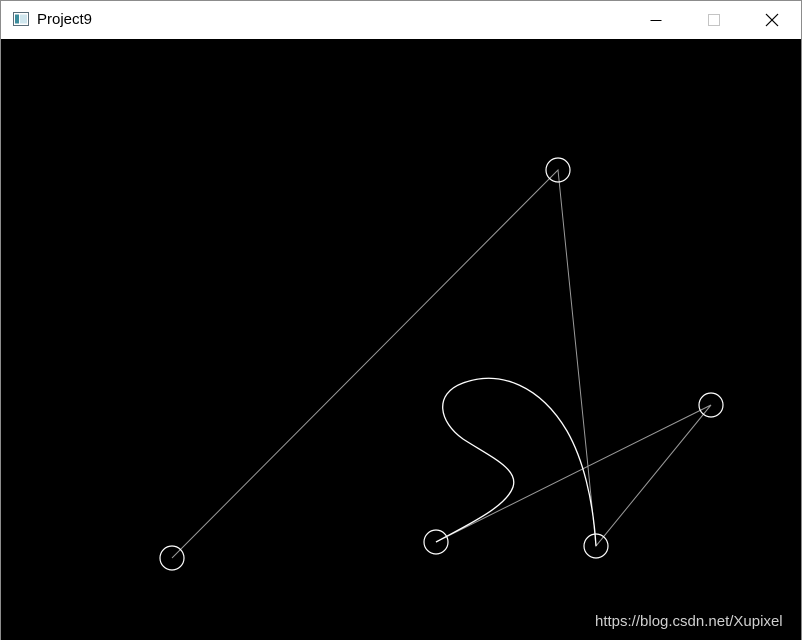 The height and width of the screenshot is (640, 802). I want to click on maximize-icon, so click(714, 20).